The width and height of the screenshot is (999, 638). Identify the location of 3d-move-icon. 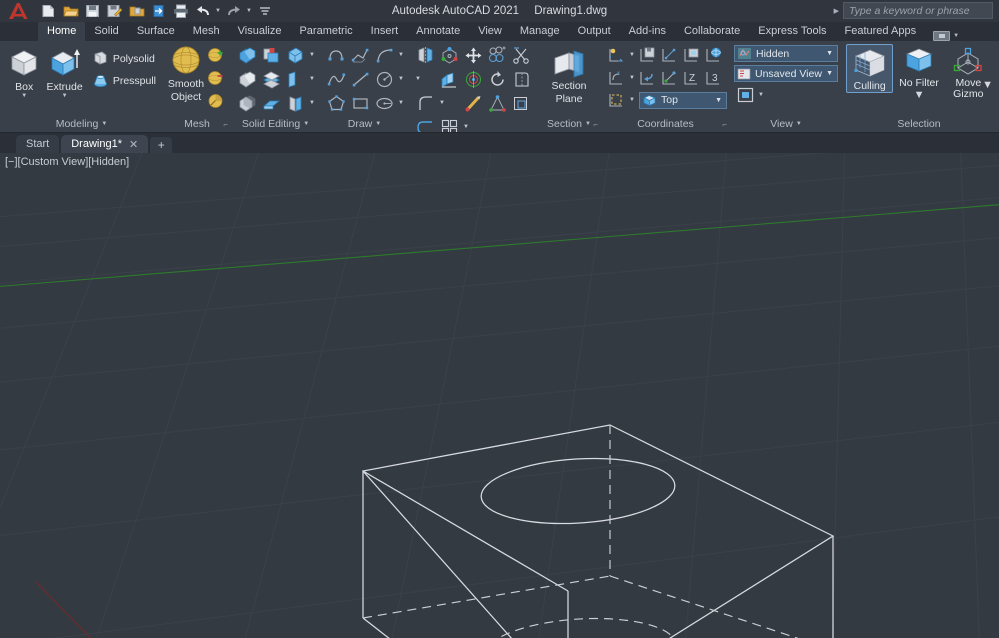
(473, 55).